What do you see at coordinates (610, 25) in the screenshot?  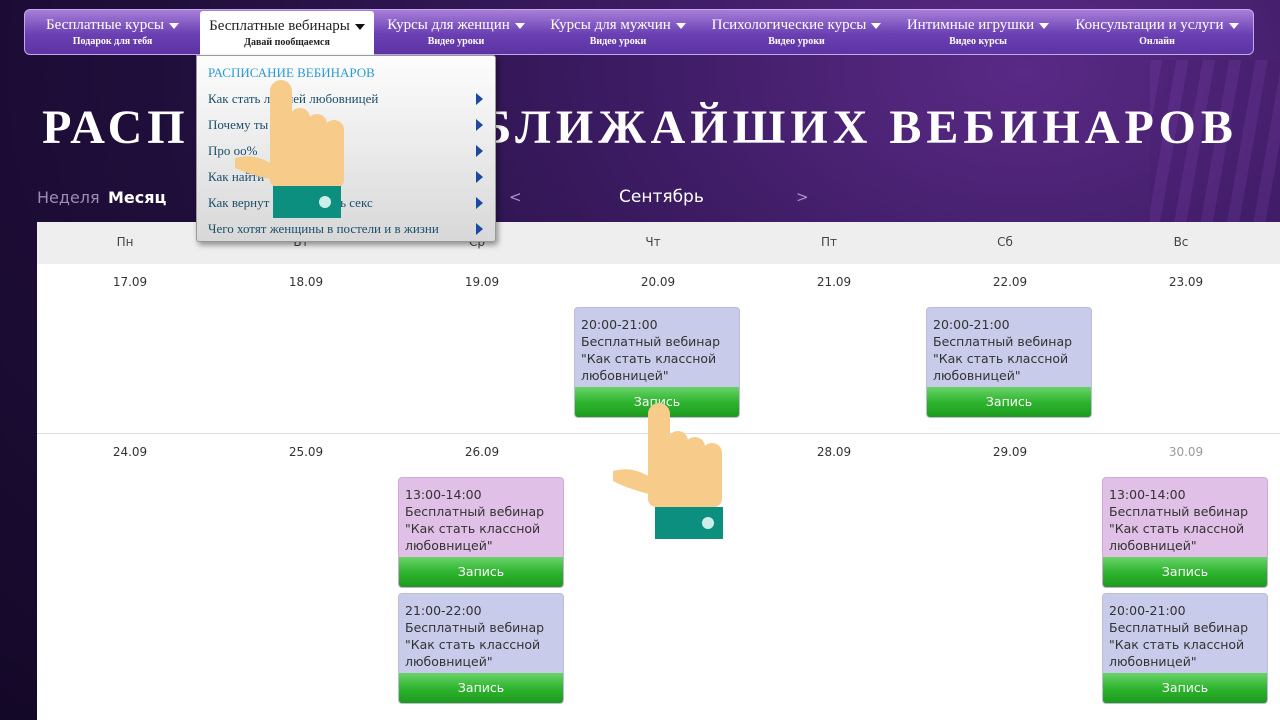 I see `nav-label: Курсы для мужчин` at bounding box center [610, 25].